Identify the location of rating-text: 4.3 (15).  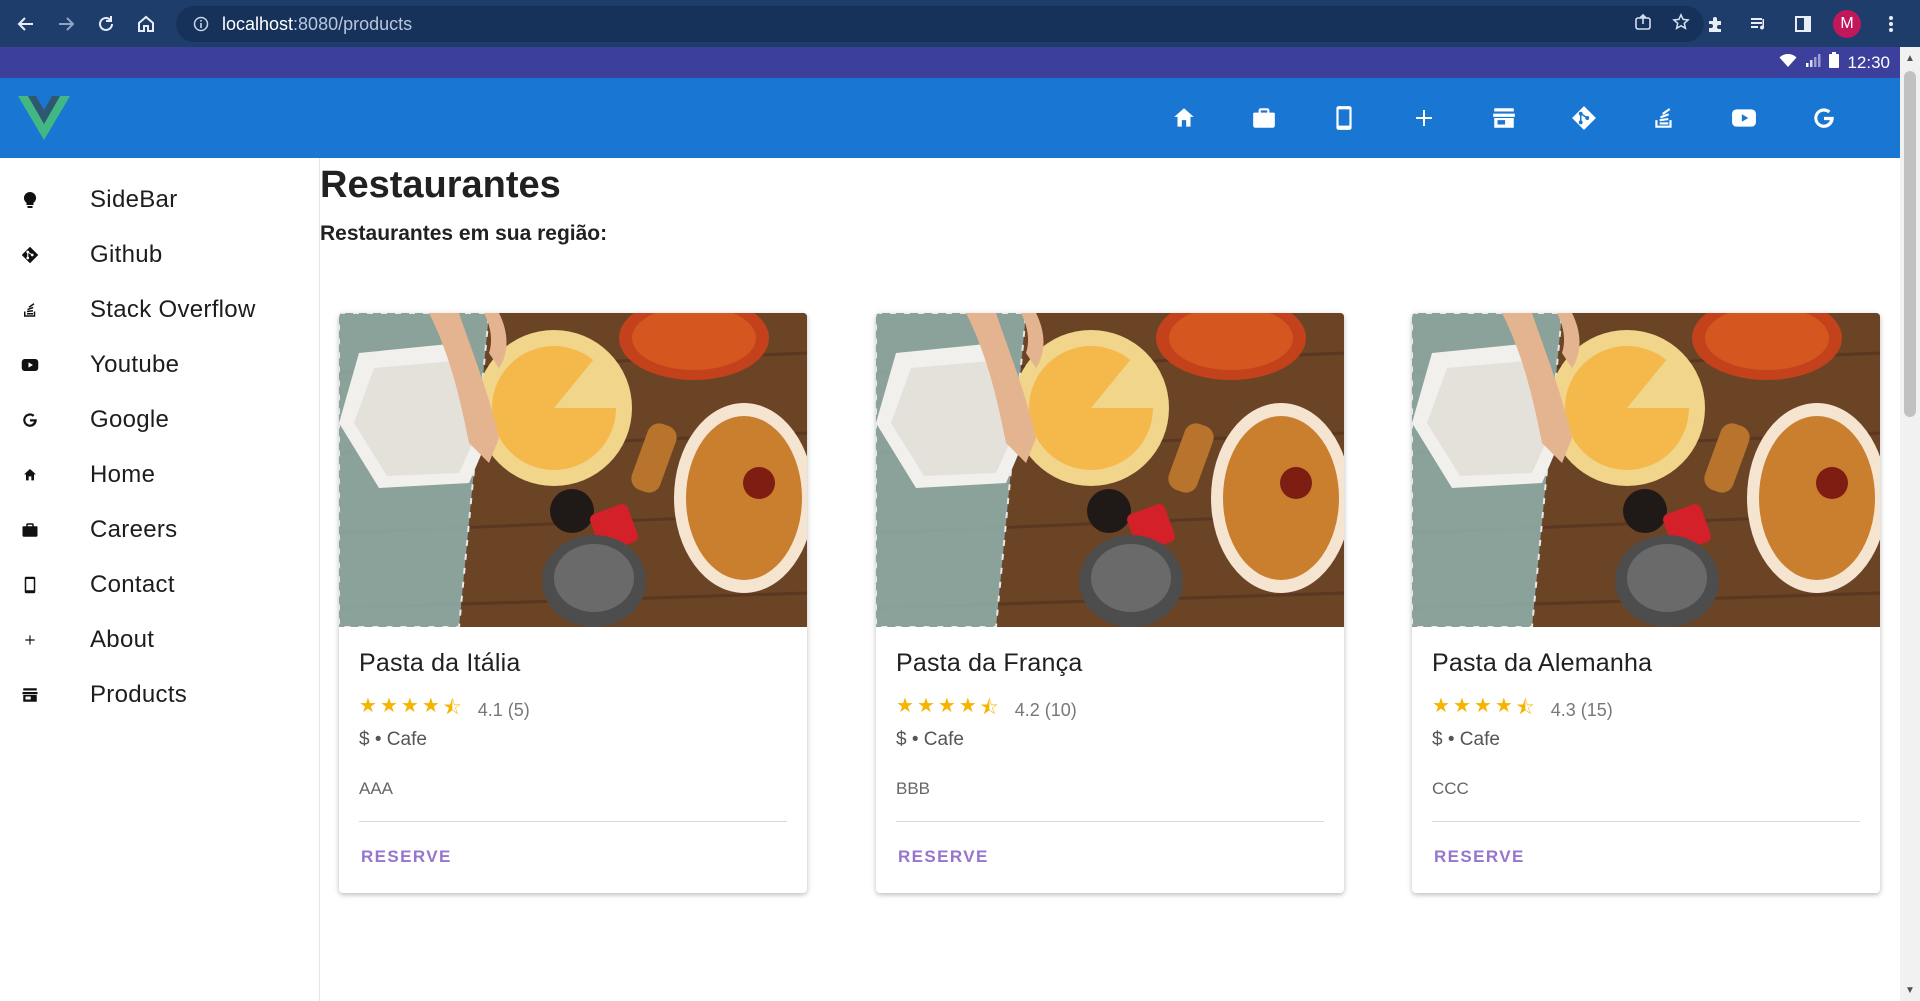
(1581, 709).